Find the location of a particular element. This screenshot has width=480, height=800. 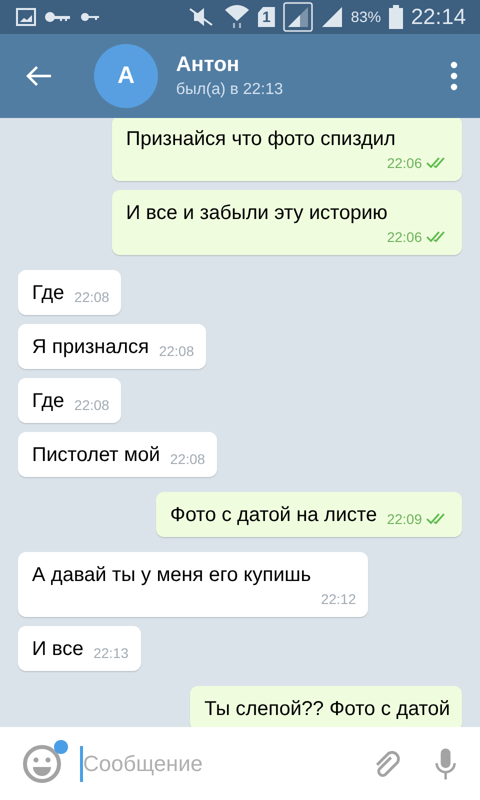

message-text: И все is located at coordinates (58, 649).